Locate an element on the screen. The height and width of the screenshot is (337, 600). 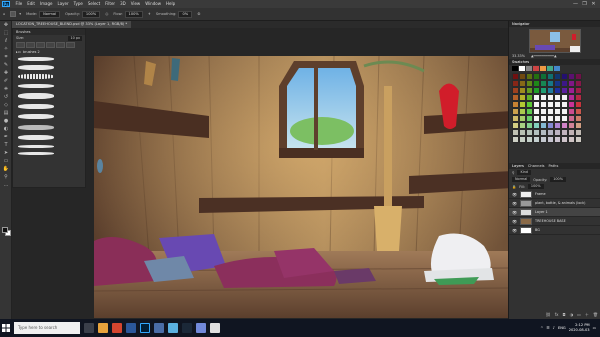
blend-mode-select: Normal is located at coordinates (521, 179).